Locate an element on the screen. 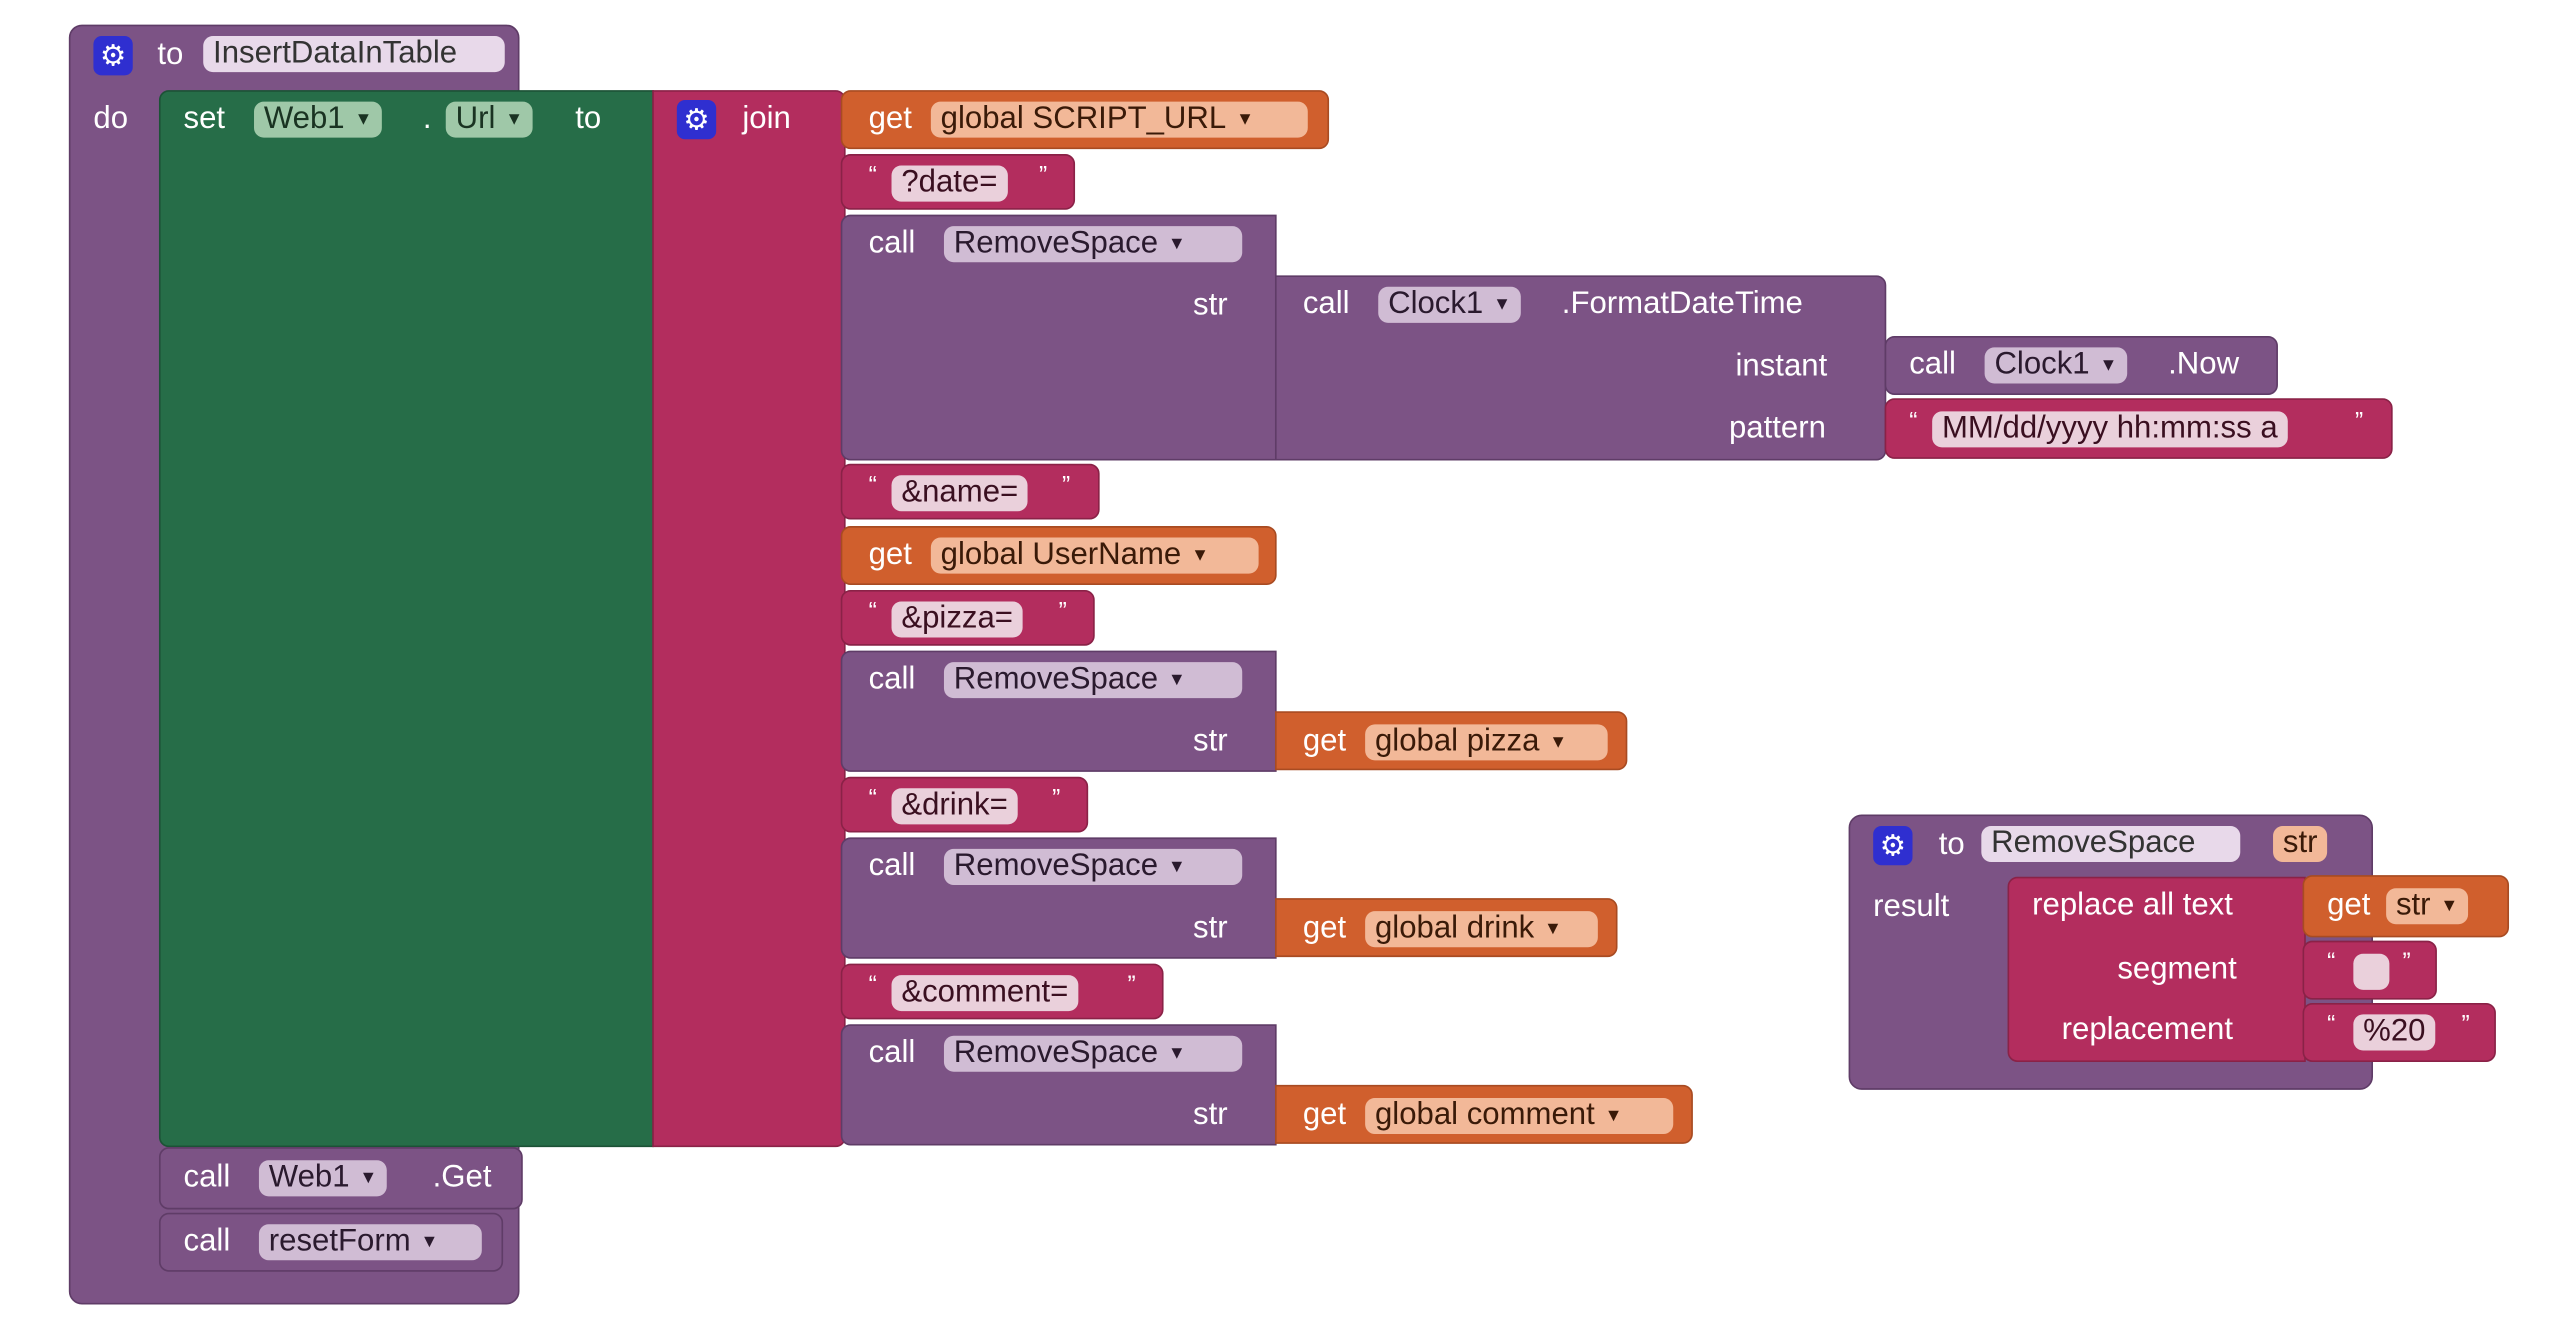 Image resolution: width=2550 pixels, height=1327 pixels. method-get: .Get is located at coordinates (462, 1177).